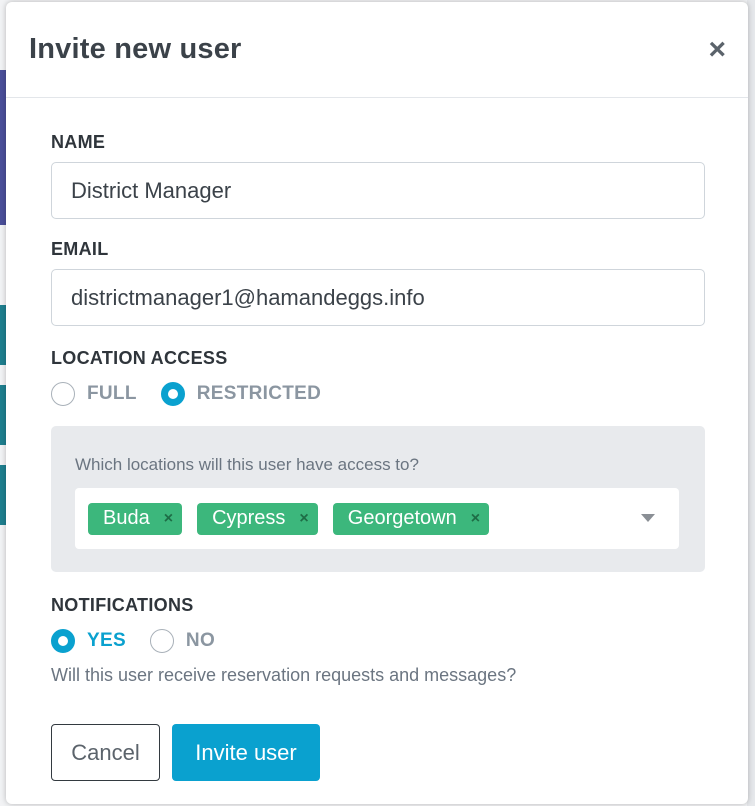 Image resolution: width=755 pixels, height=806 pixels. What do you see at coordinates (63, 394) in the screenshot?
I see `radio-full` at bounding box center [63, 394].